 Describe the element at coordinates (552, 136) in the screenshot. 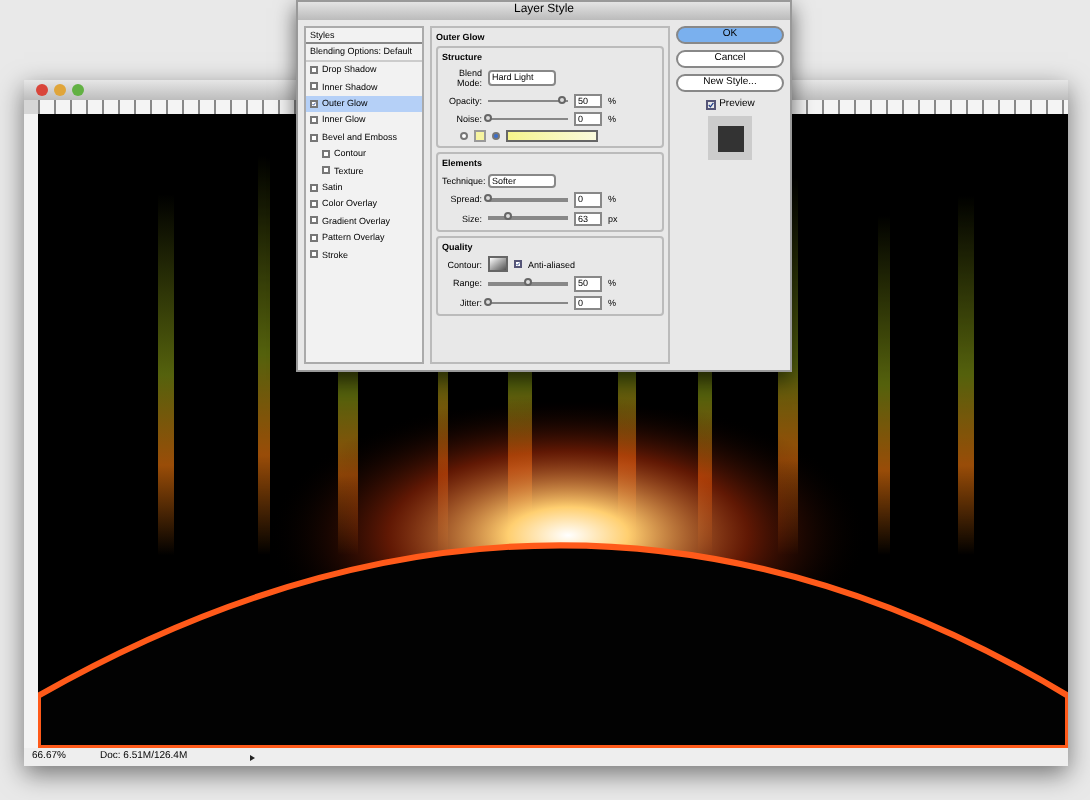

I see `gradient-picker` at that location.